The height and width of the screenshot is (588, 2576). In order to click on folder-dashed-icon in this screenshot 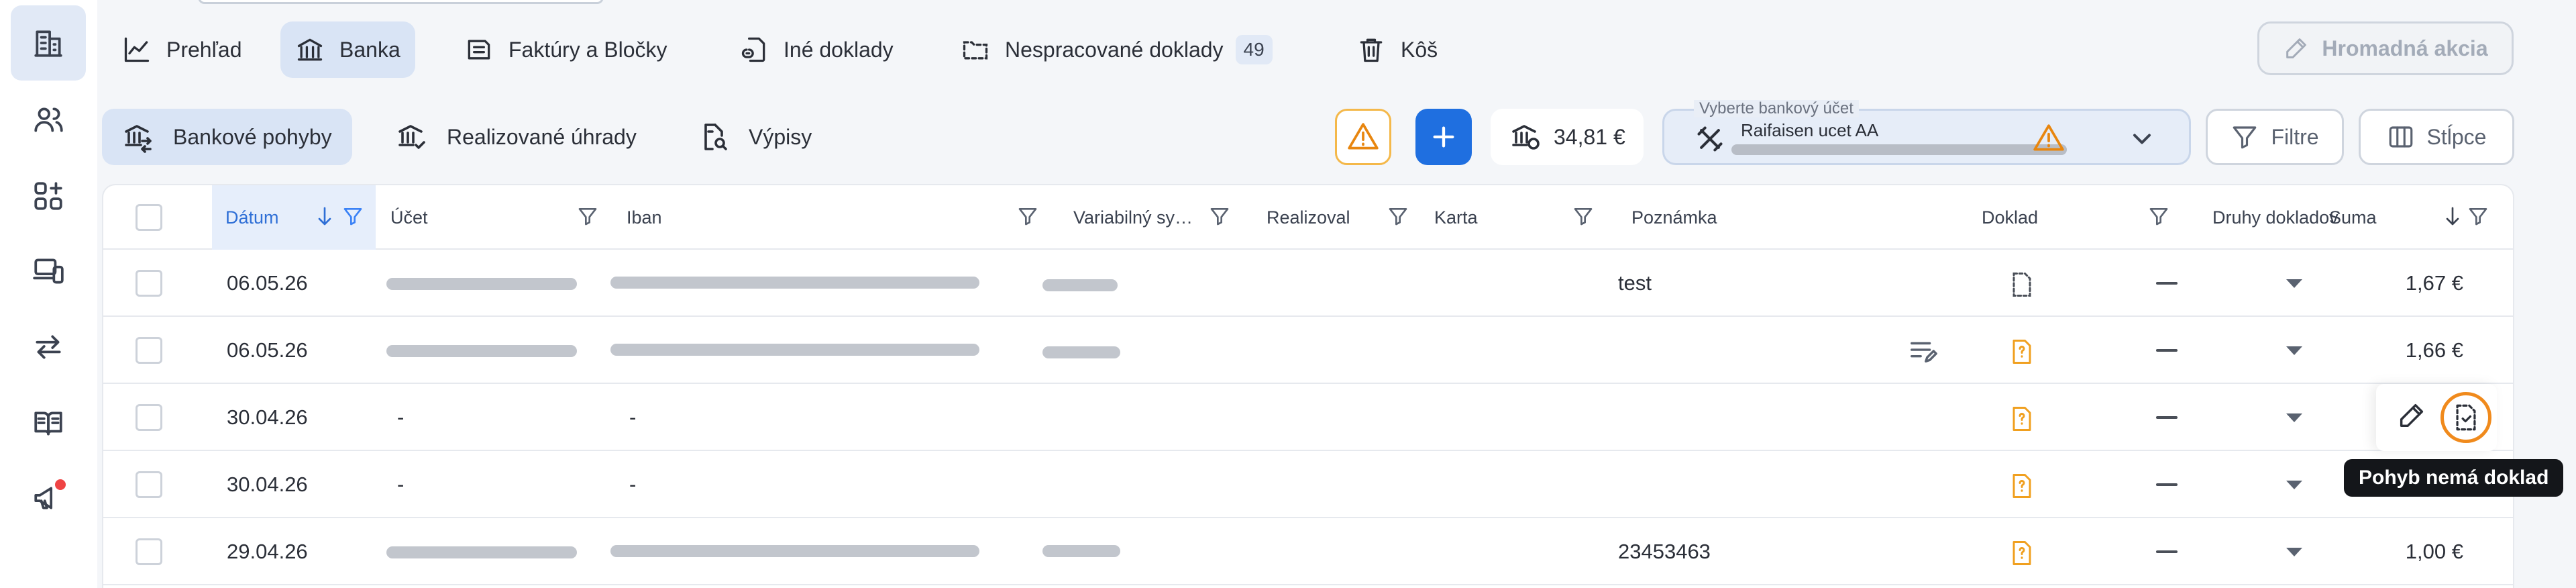, I will do `click(975, 51)`.